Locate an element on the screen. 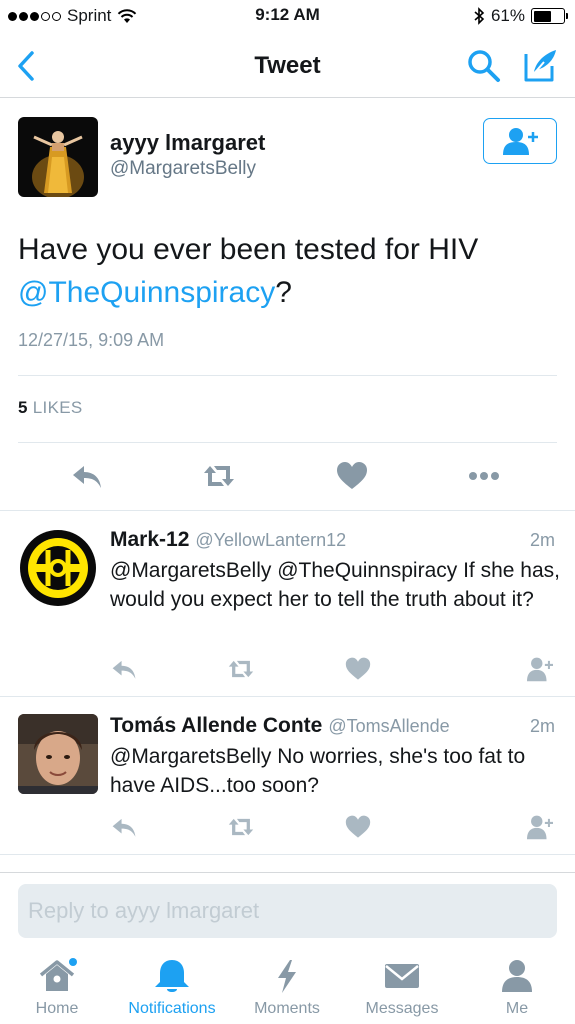  profile-photo-icon is located at coordinates (58, 754).